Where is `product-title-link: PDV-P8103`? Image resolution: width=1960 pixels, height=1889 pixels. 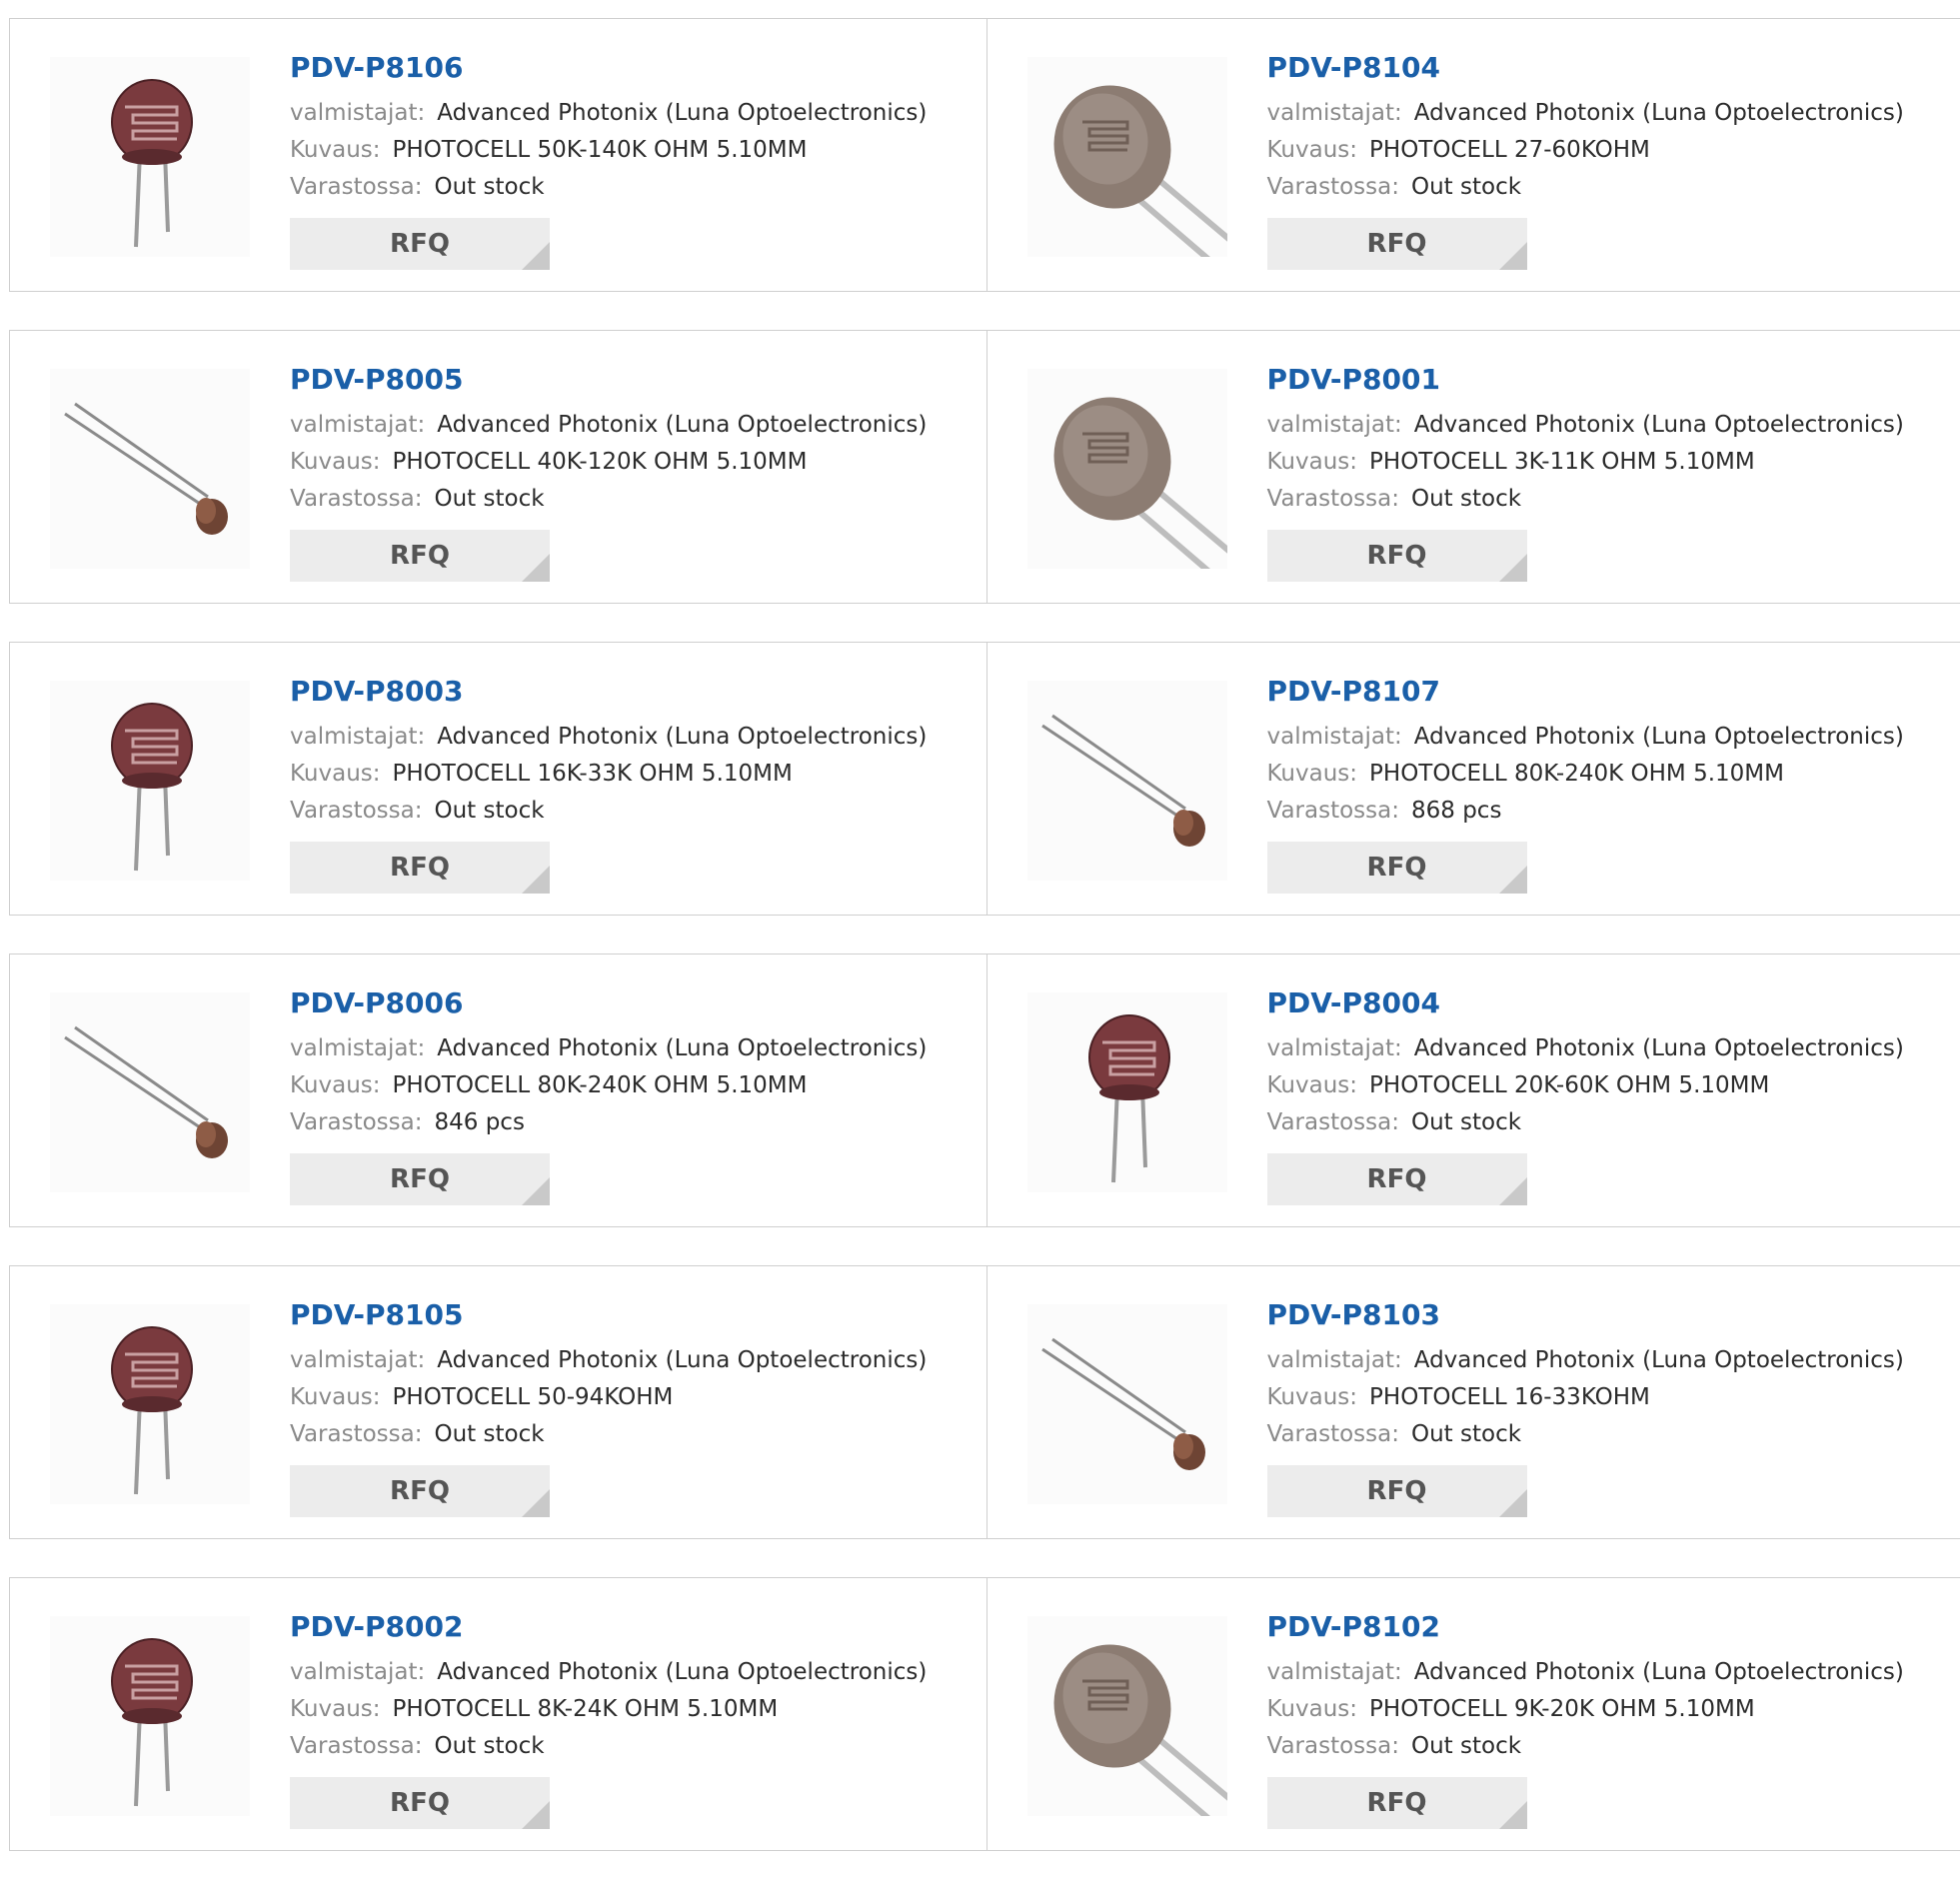
product-title-link: PDV-P8103 is located at coordinates (1585, 1315).